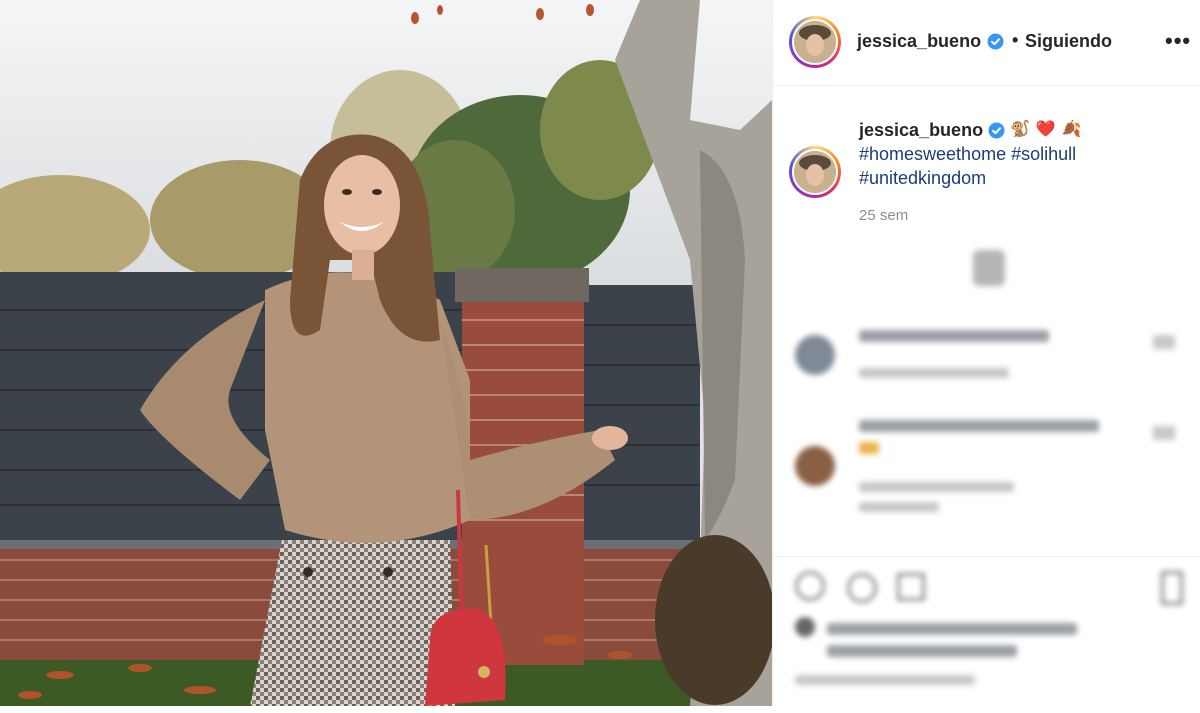 This screenshot has width=1200, height=713. What do you see at coordinates (921, 130) in the screenshot?
I see `caption-username: jessica_bueno` at bounding box center [921, 130].